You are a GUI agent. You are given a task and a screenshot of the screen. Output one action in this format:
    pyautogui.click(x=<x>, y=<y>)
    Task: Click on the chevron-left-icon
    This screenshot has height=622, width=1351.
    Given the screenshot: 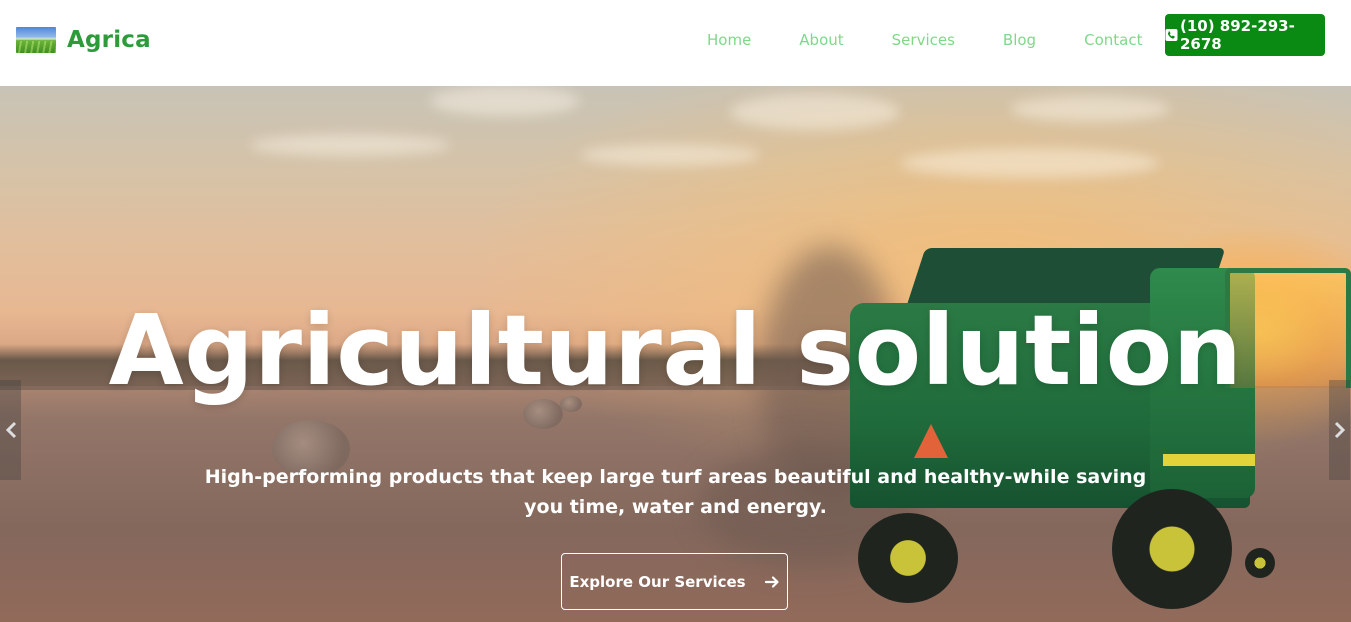 What is the action you would take?
    pyautogui.click(x=10, y=430)
    